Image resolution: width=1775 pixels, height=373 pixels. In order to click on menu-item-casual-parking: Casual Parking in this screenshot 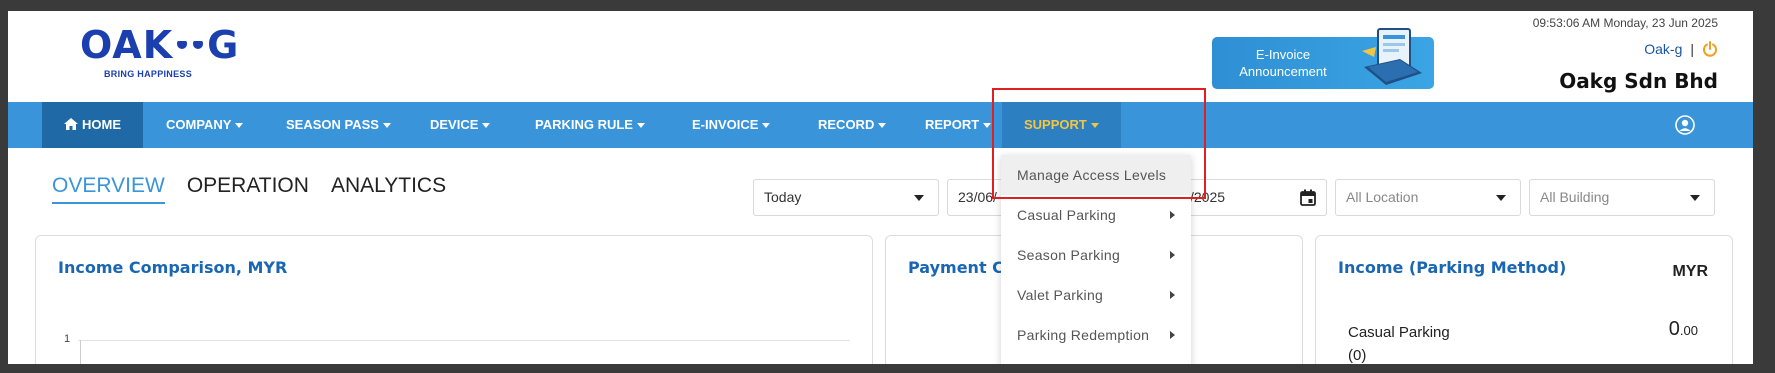, I will do `click(1096, 215)`.